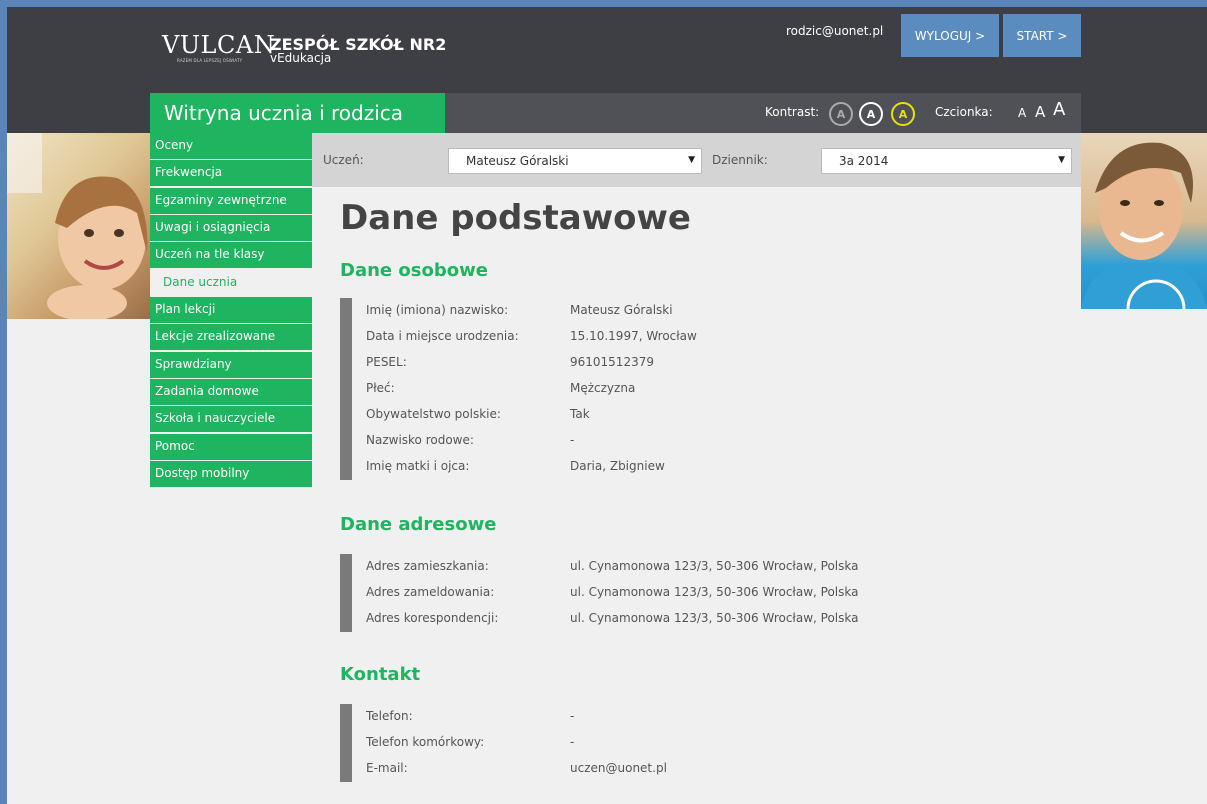 This screenshot has height=804, width=1207. I want to click on user-email: rodzic@uonet.pl, so click(835, 31).